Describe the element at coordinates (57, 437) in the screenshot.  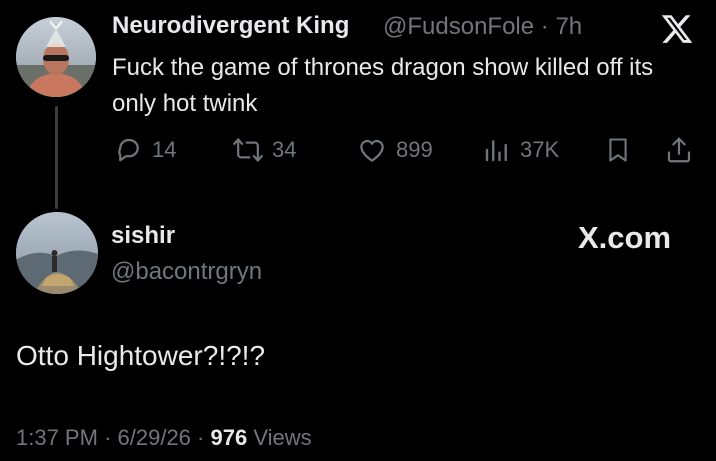
I see `post-time: 1:37 PM` at that location.